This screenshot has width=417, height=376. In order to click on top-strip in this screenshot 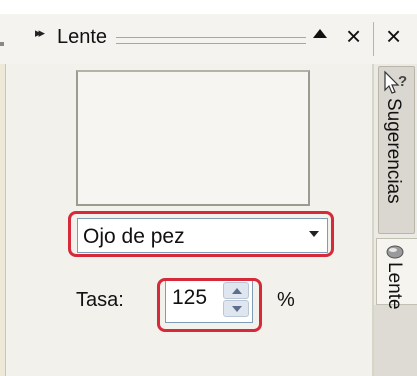, I will do `click(208, 7)`.